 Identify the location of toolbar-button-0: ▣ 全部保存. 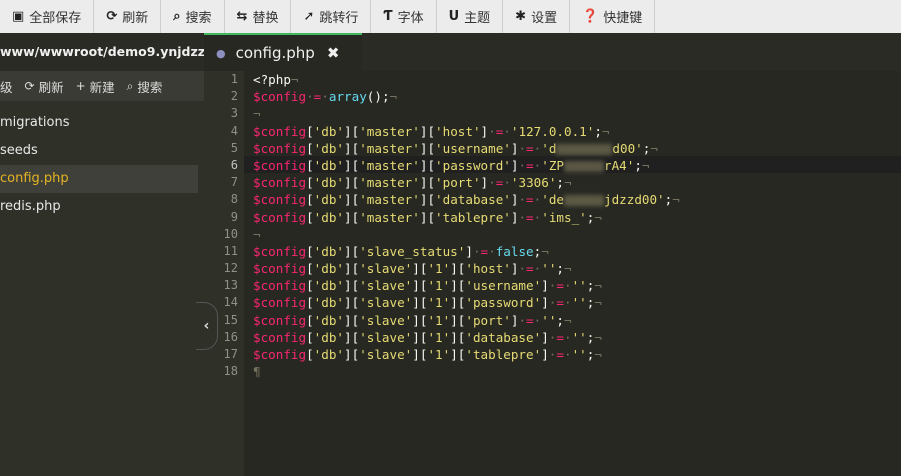
(47, 16).